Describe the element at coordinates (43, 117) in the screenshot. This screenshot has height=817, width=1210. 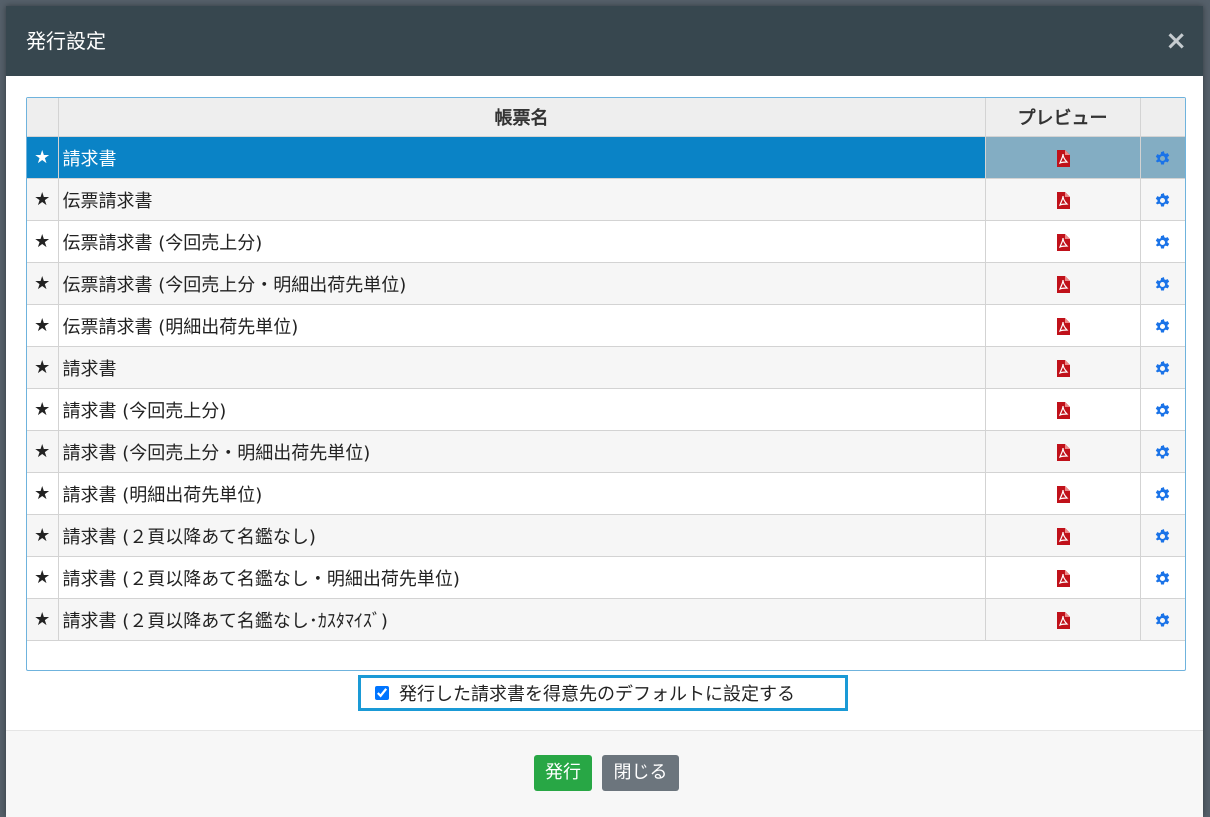
I see `header-star` at that location.